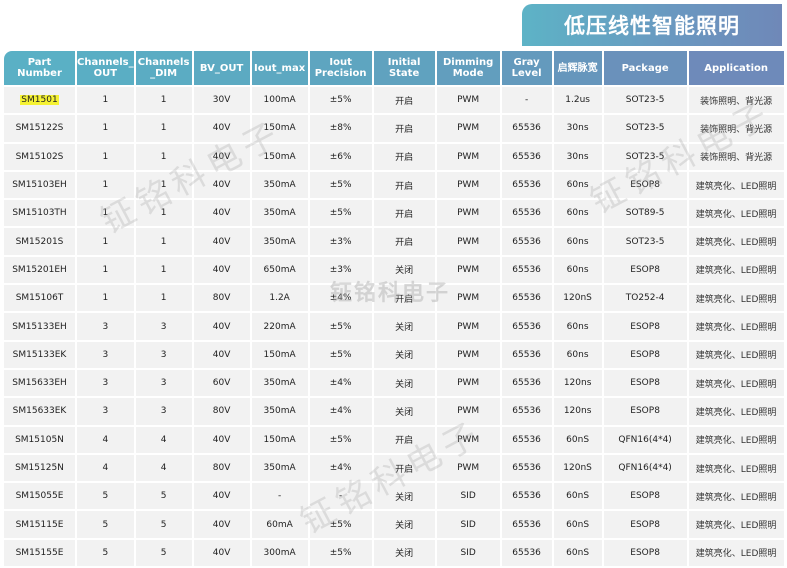 This screenshot has height=568, width=787. I want to click on part-number-cell: SM15122S, so click(39, 128).